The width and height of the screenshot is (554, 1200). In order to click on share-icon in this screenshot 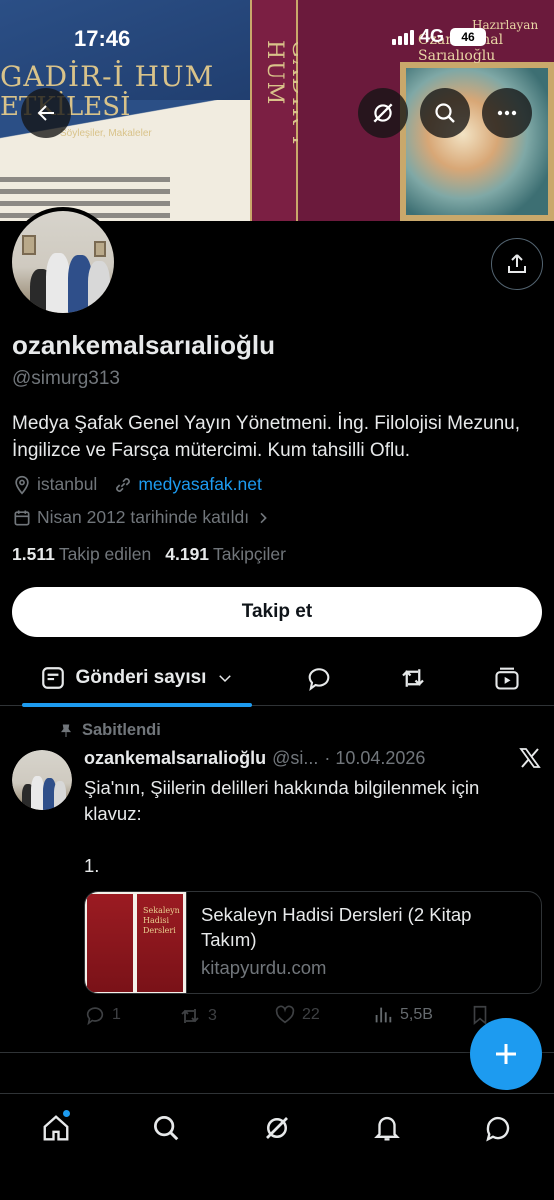, I will do `click(517, 263)`.